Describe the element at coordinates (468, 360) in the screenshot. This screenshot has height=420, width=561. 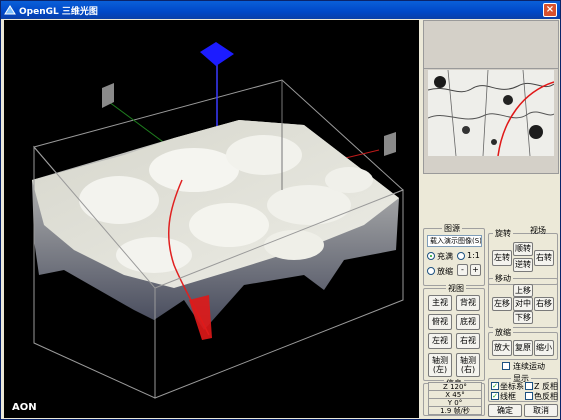
I see `view-axo-right-line1: 轴测` at that location.